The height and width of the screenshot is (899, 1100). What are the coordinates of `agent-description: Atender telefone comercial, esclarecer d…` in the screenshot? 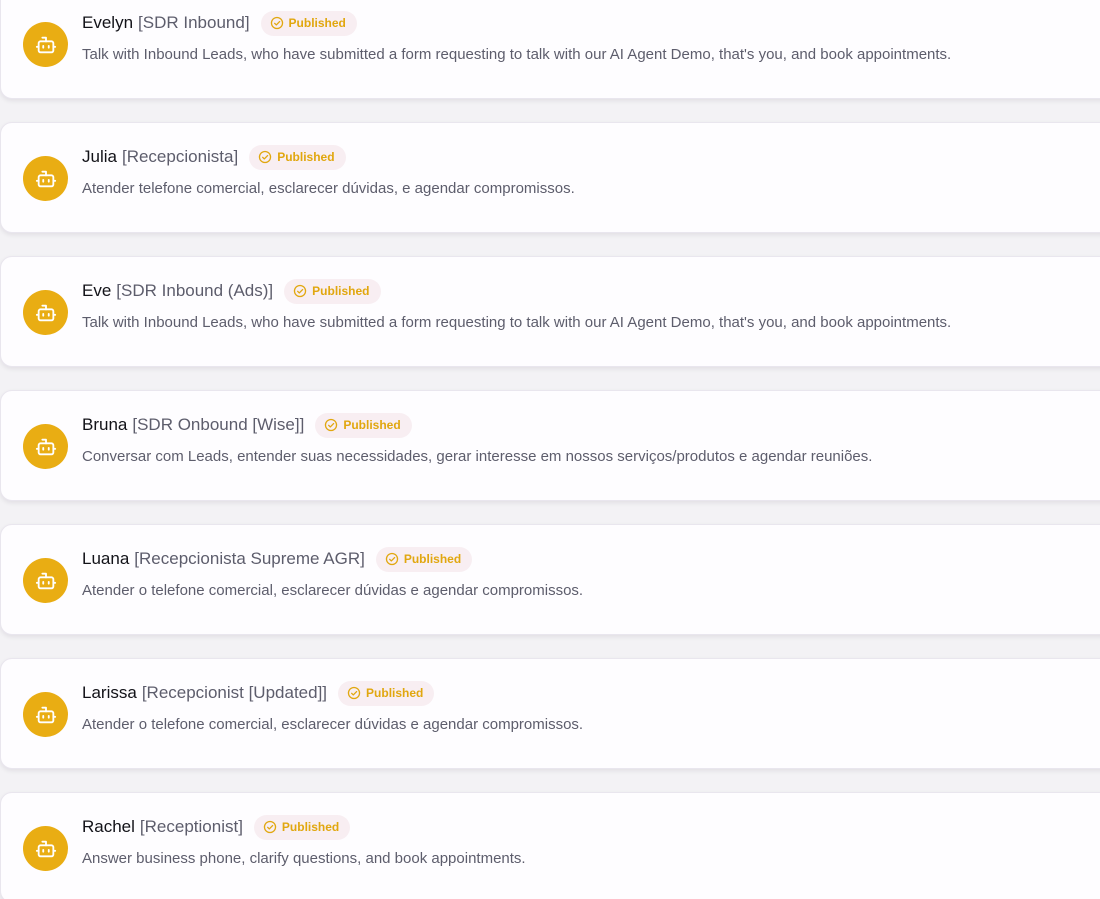 It's located at (328, 188).